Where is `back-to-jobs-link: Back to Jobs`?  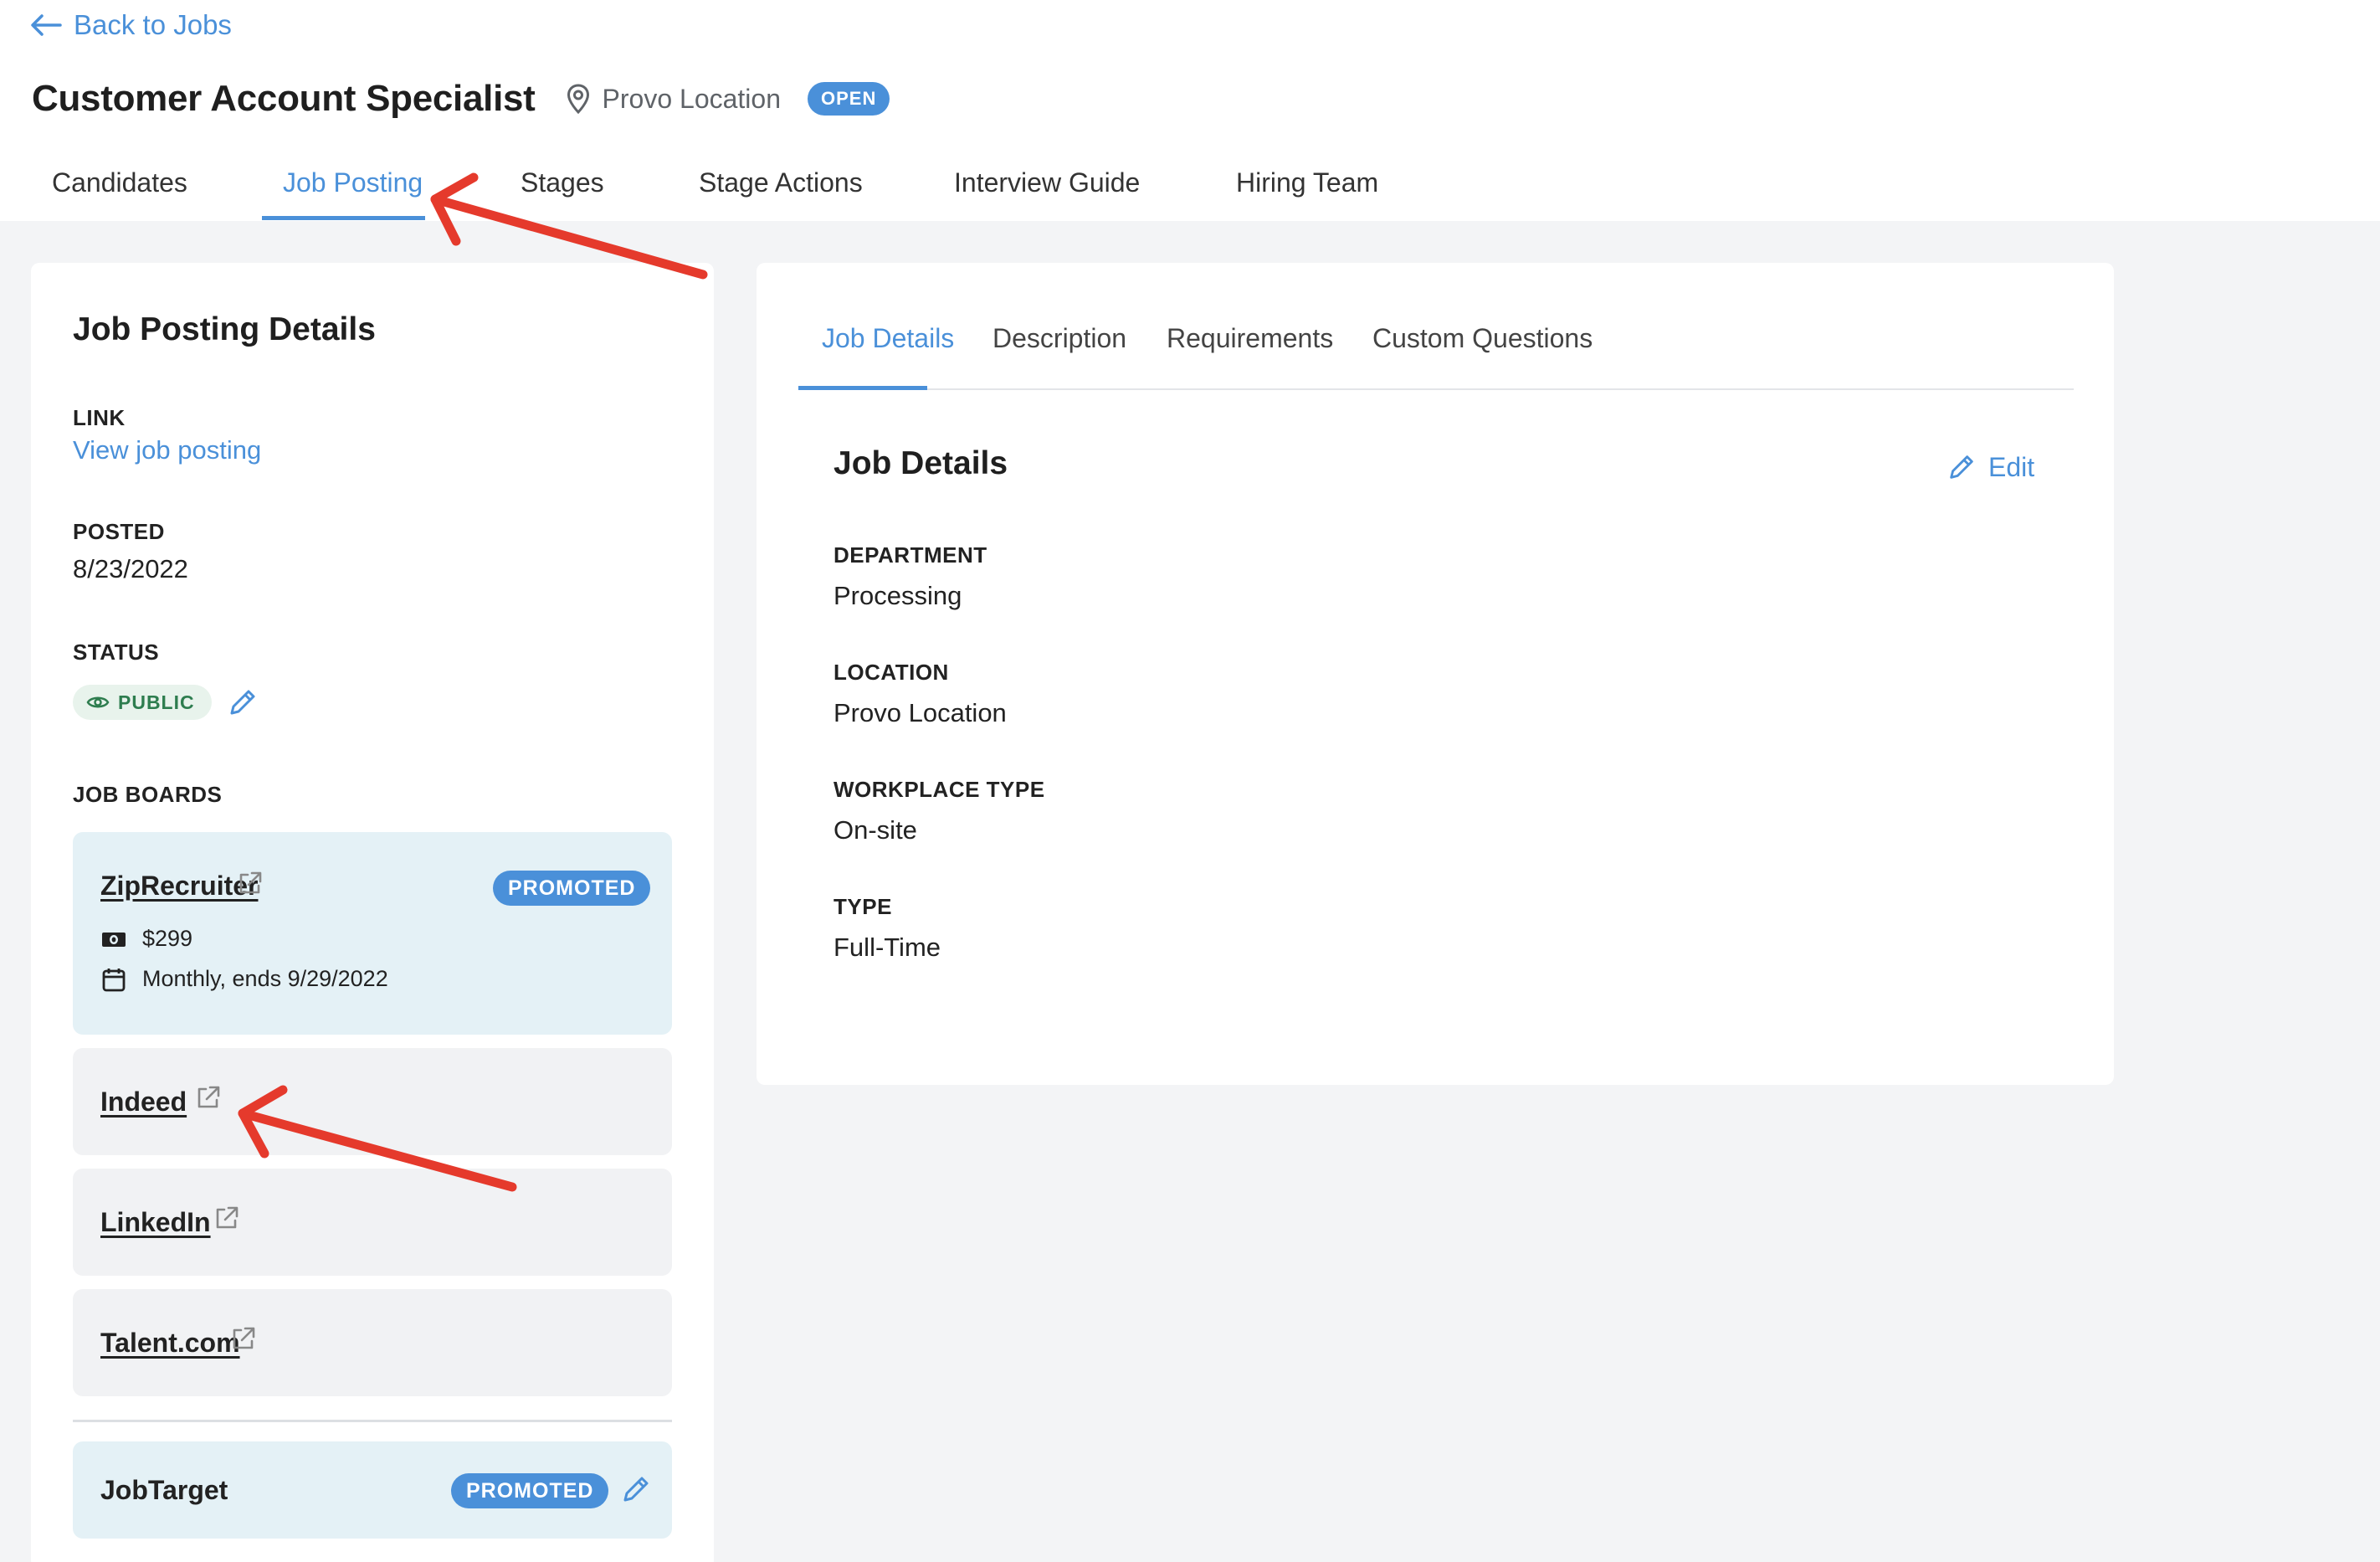
back-to-jobs-link: Back to Jobs is located at coordinates (131, 25).